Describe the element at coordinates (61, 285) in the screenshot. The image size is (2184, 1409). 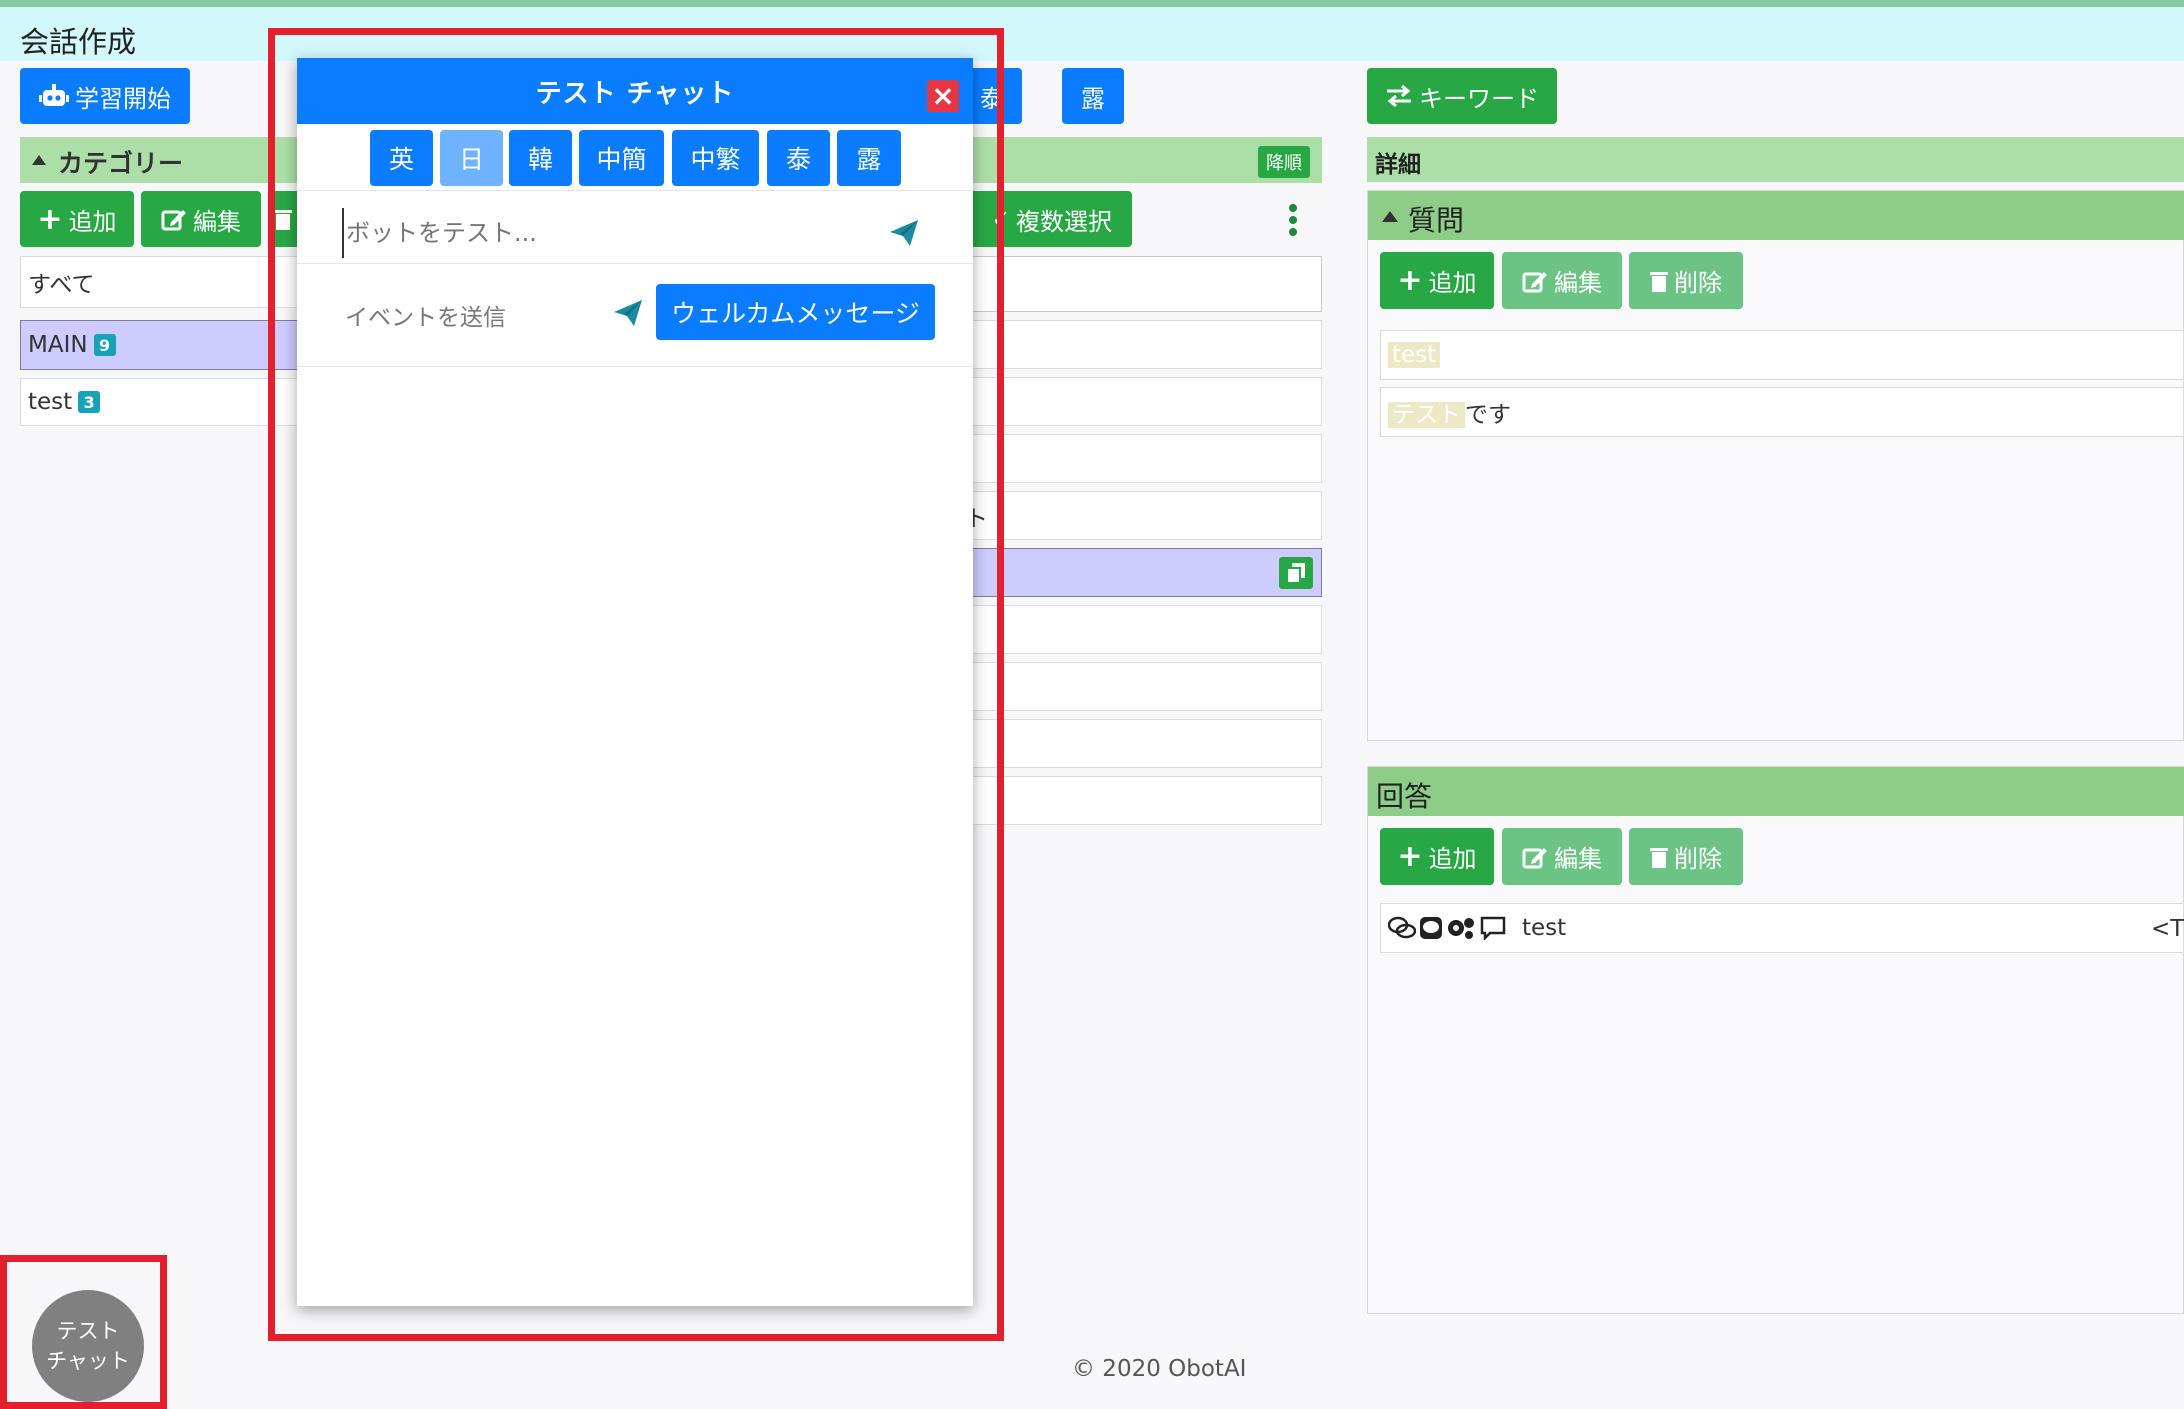
I see `category-item-label: すべて` at that location.